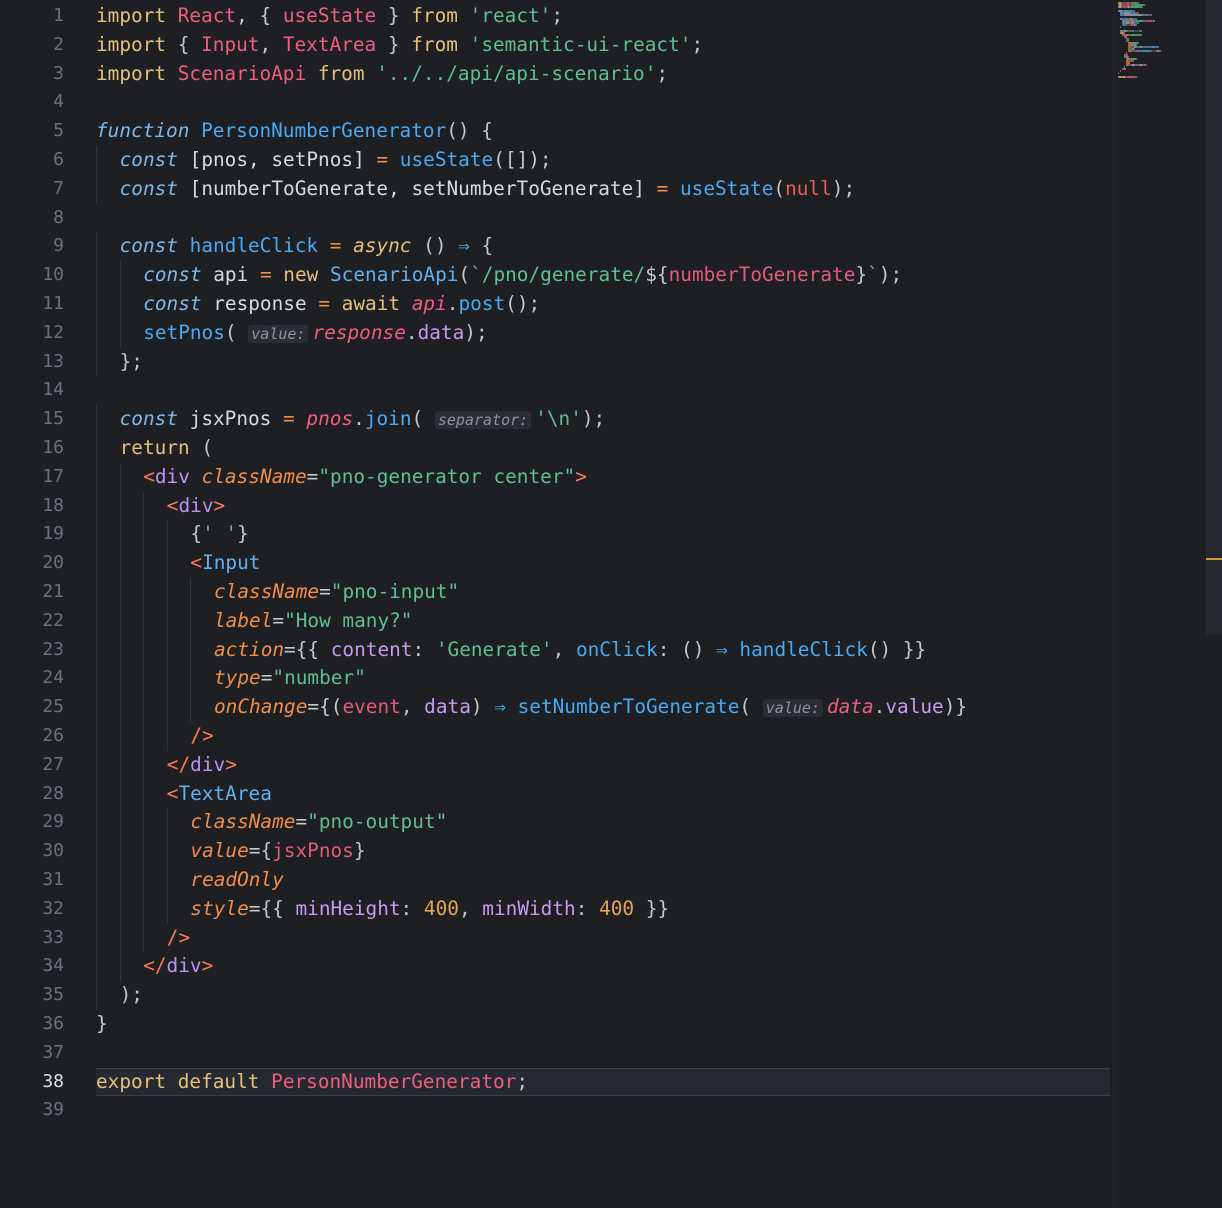  I want to click on inlay-hint: separator:, so click(483, 420).